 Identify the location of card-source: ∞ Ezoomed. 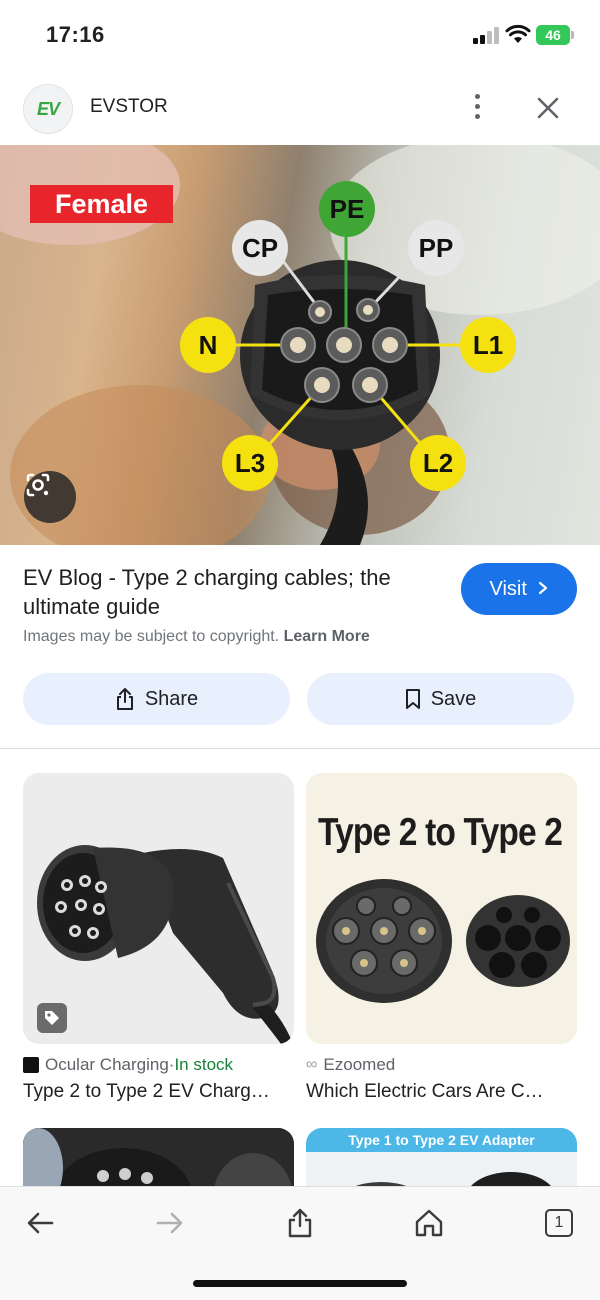
(350, 1065).